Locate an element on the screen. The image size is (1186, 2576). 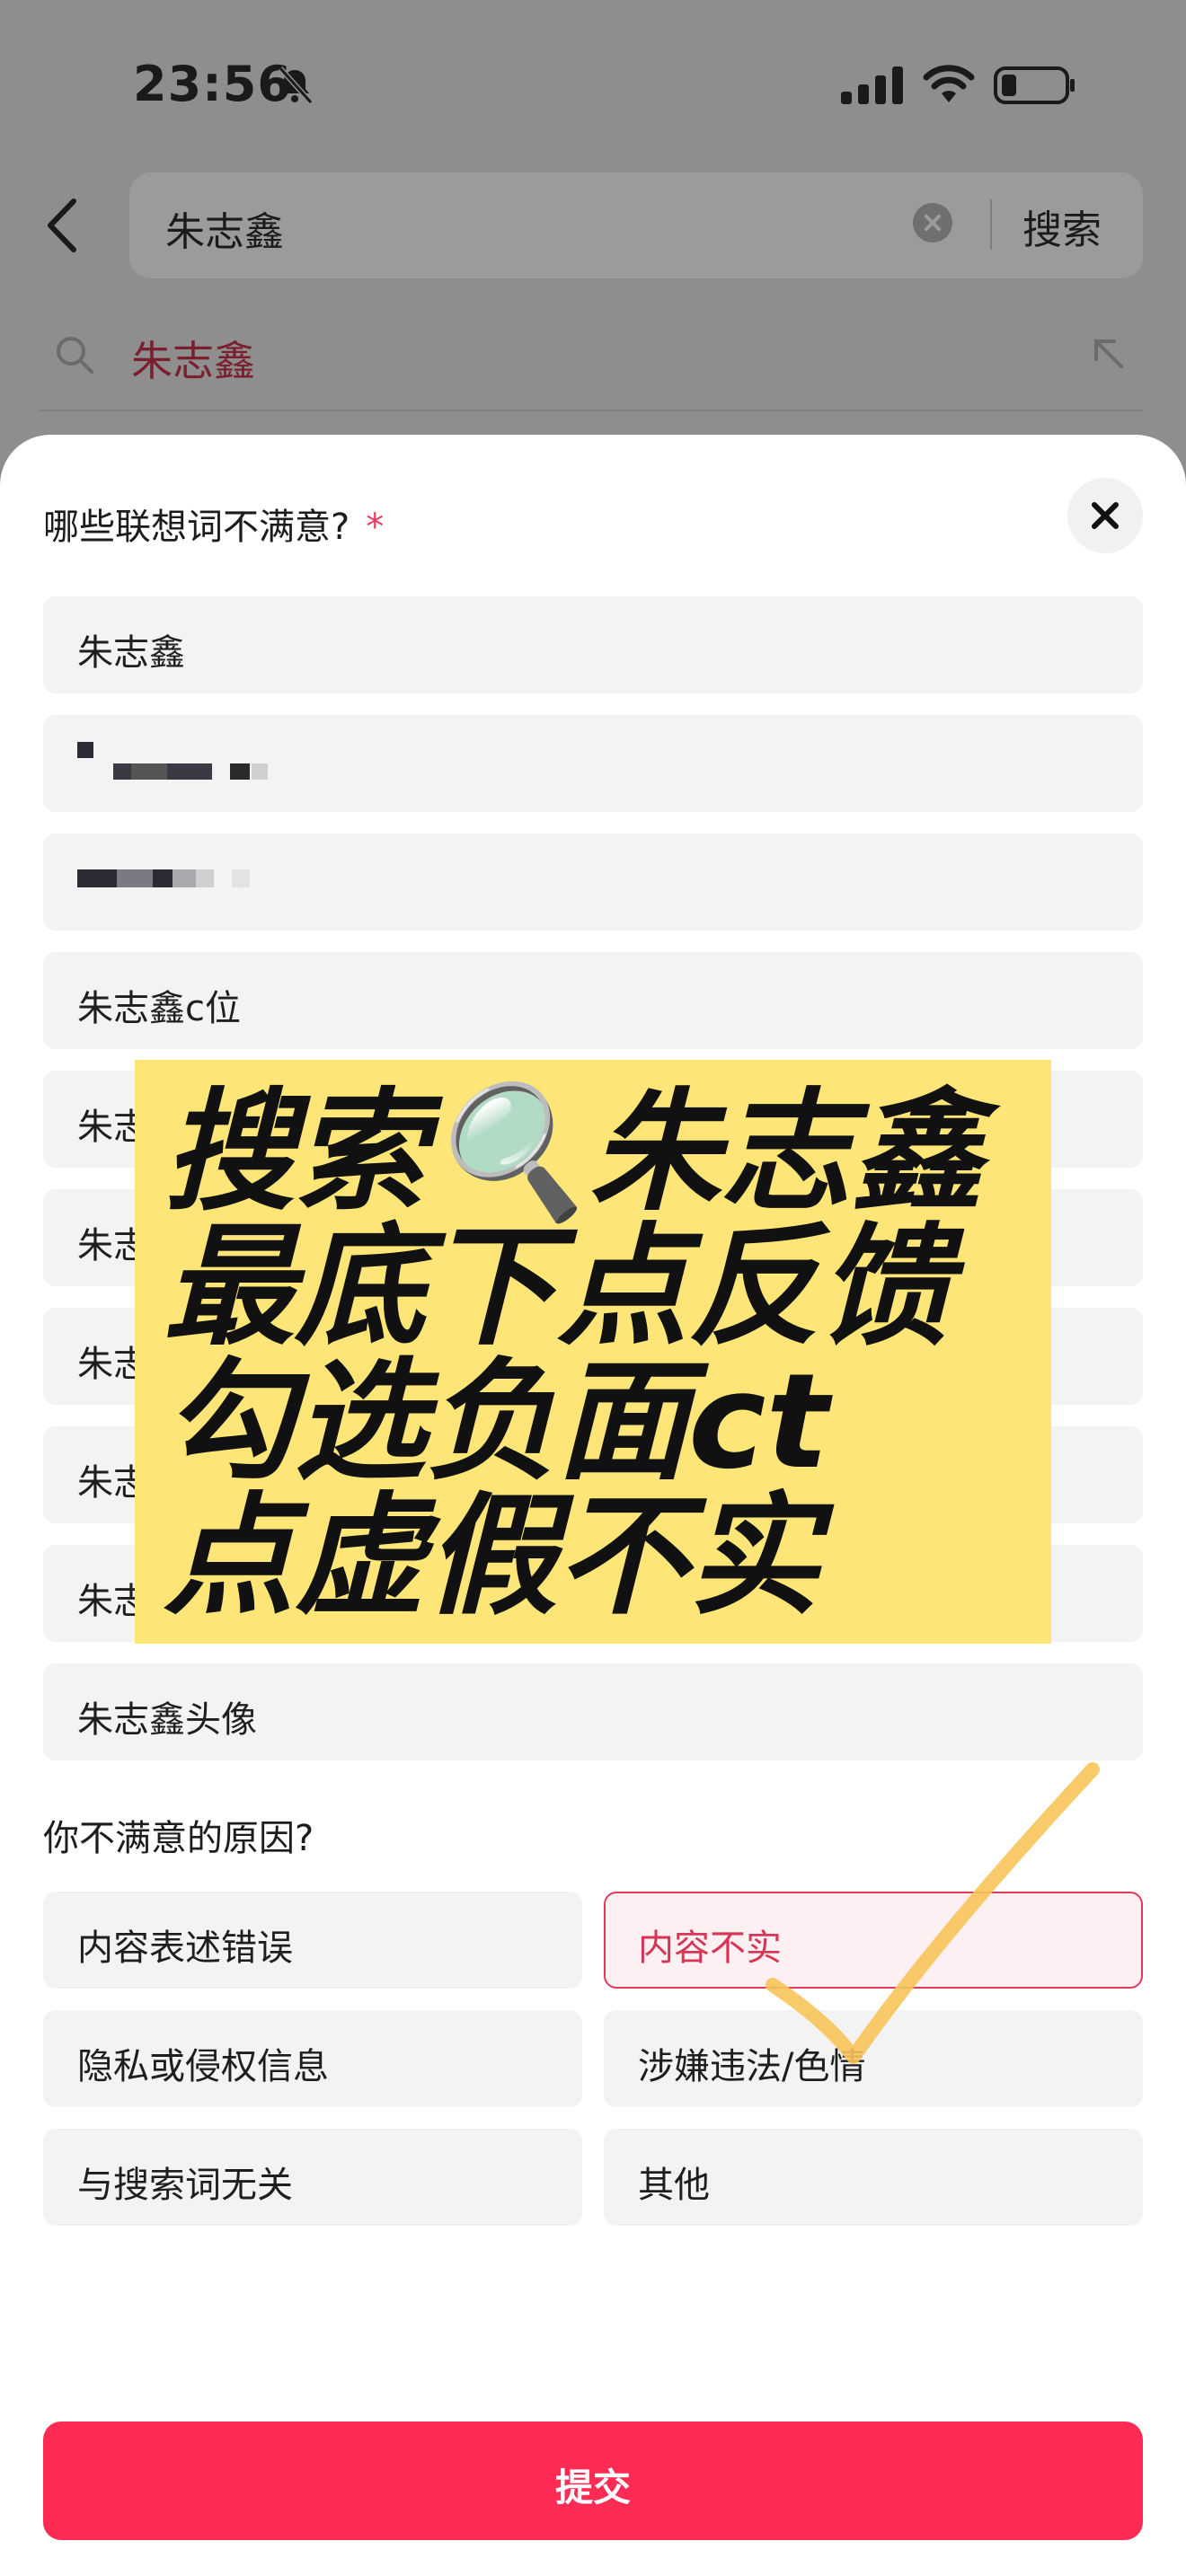
search-button: 搜索 is located at coordinates (1062, 226).